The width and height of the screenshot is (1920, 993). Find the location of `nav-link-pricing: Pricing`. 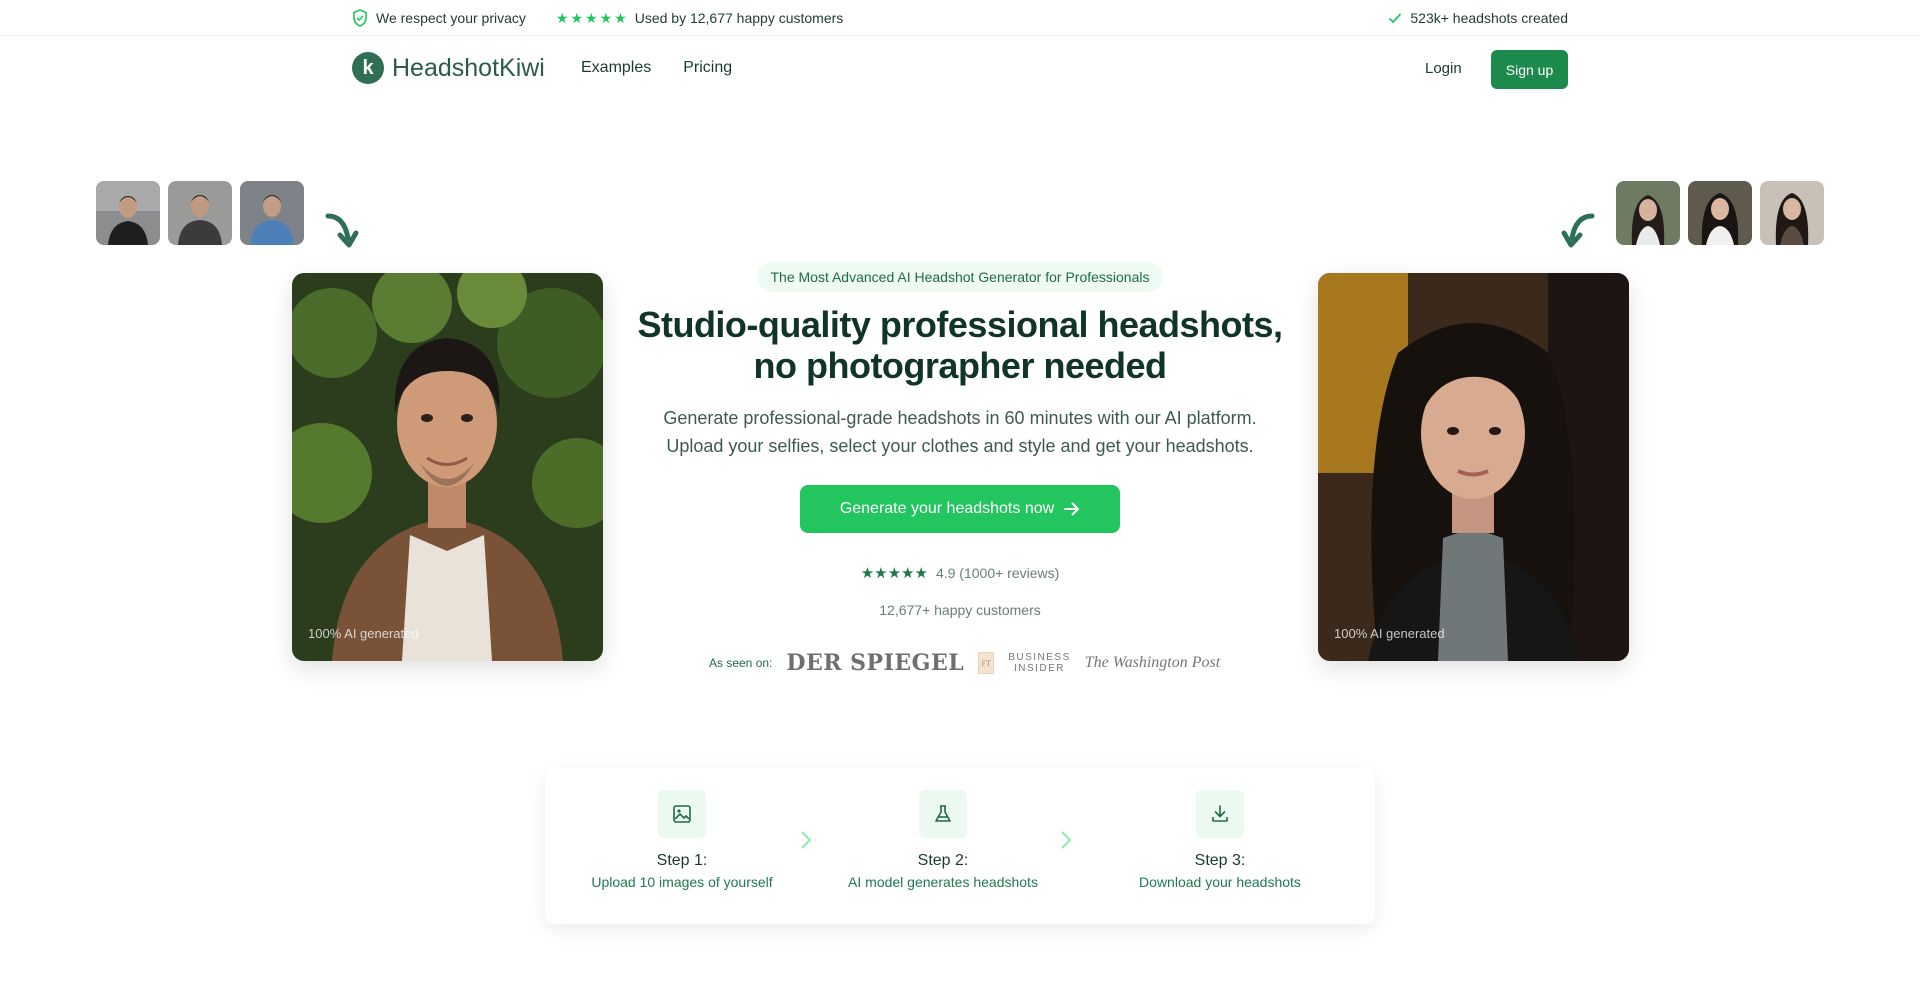

nav-link-pricing: Pricing is located at coordinates (707, 68).